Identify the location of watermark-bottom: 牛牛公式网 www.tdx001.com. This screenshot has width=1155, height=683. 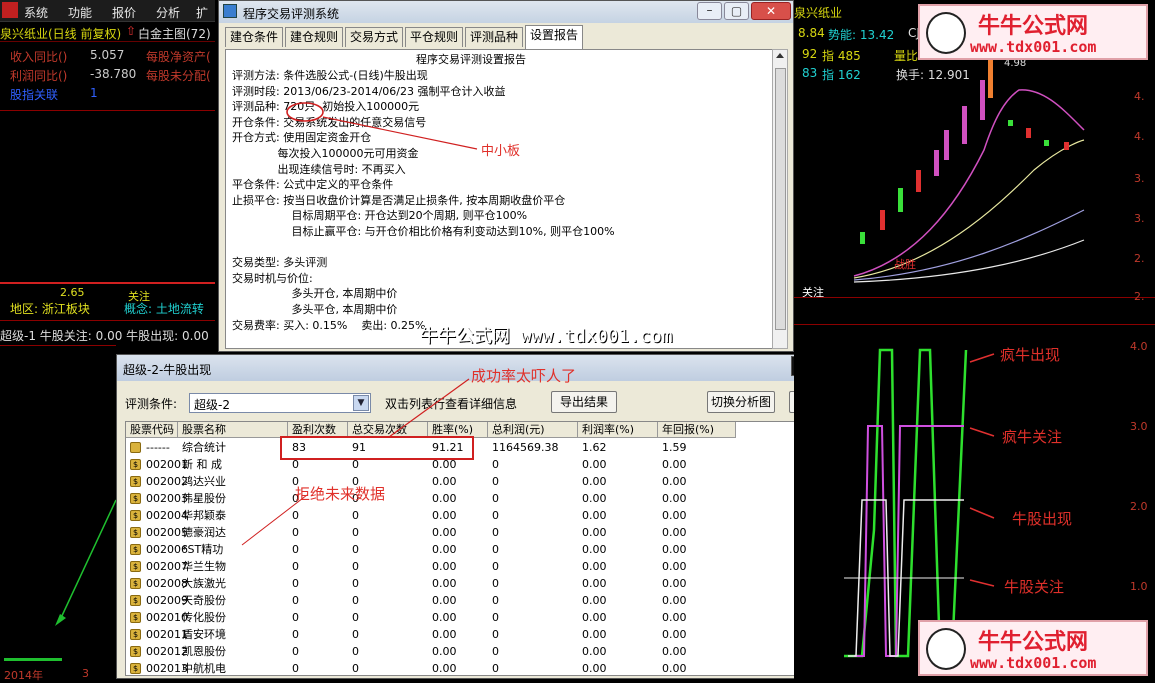
(1033, 648).